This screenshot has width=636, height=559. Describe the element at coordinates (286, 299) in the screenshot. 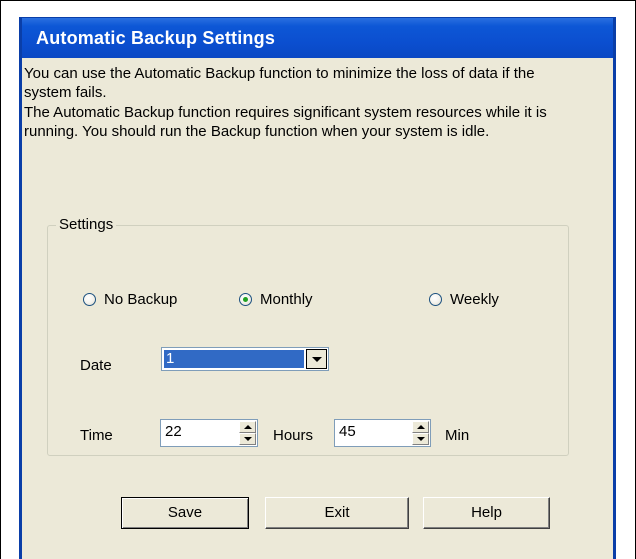

I see `radio-monthly-label: Monthly` at that location.